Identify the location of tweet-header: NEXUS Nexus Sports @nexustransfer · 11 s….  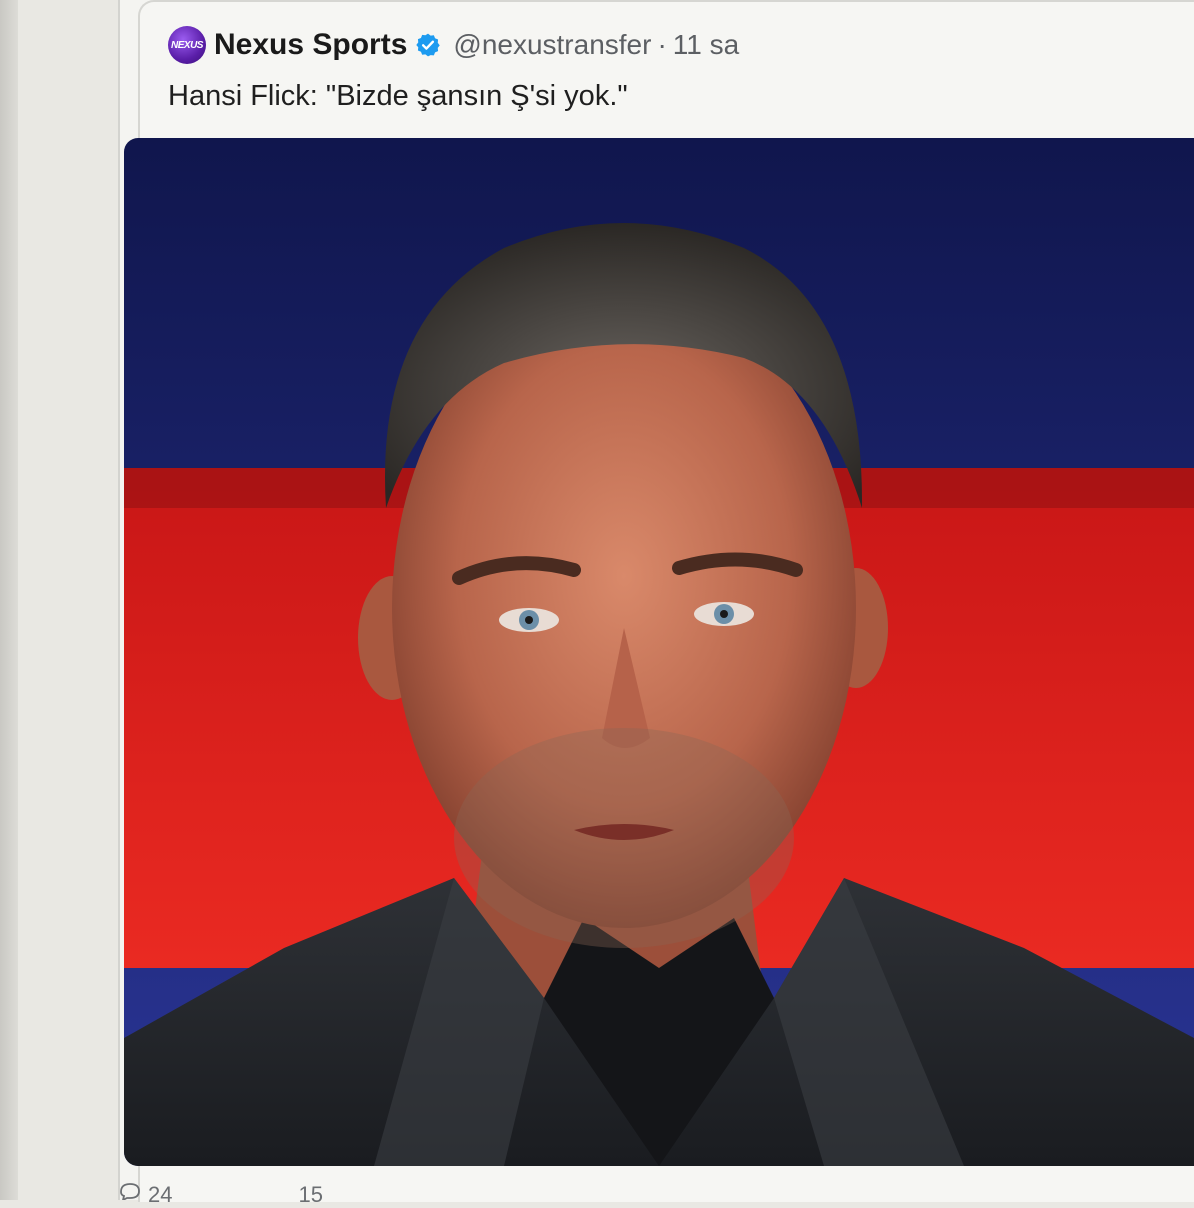
(453, 45).